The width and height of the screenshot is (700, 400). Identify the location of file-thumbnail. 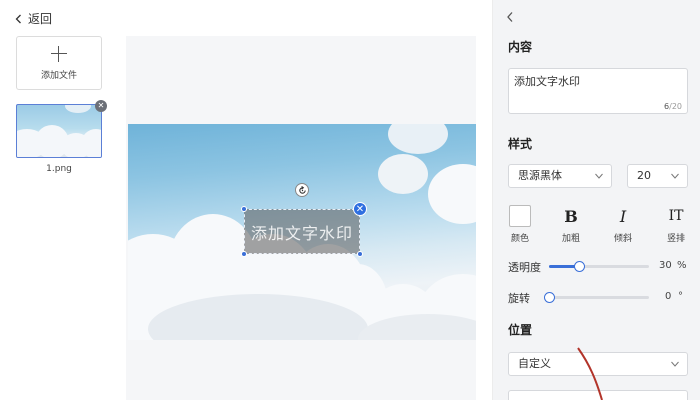
(59, 131).